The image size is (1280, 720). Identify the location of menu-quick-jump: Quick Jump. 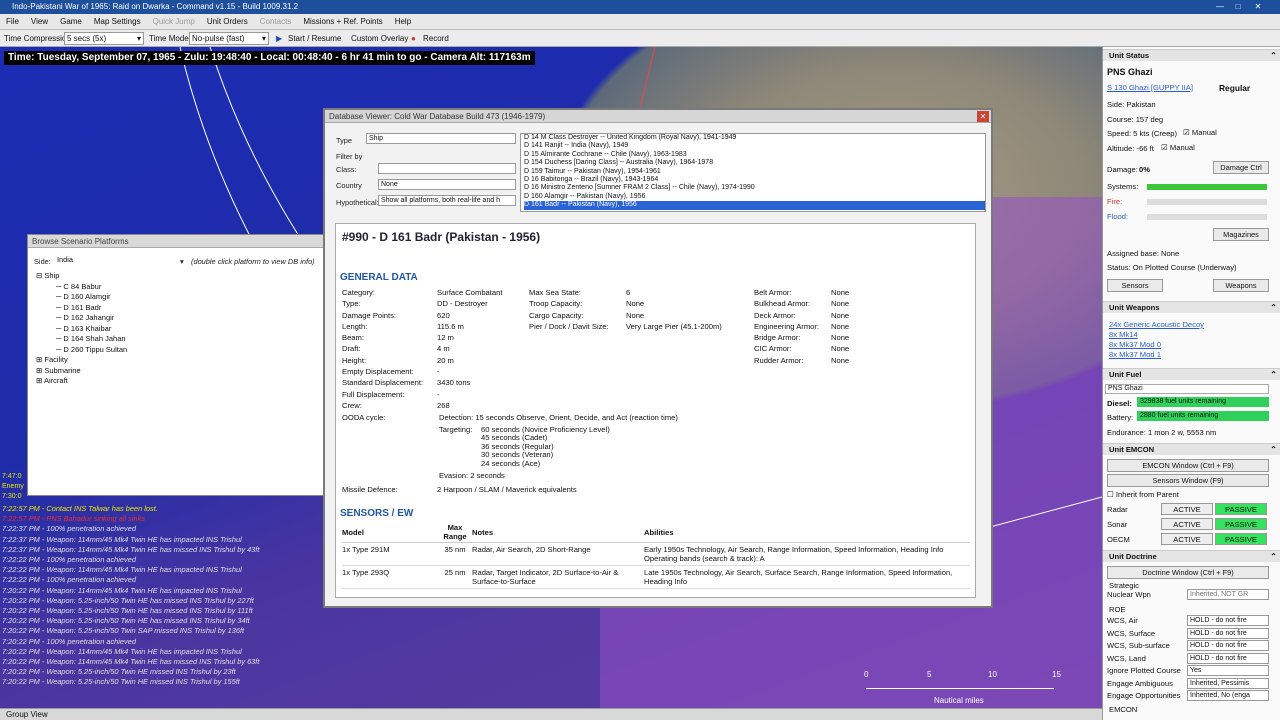
(174, 22).